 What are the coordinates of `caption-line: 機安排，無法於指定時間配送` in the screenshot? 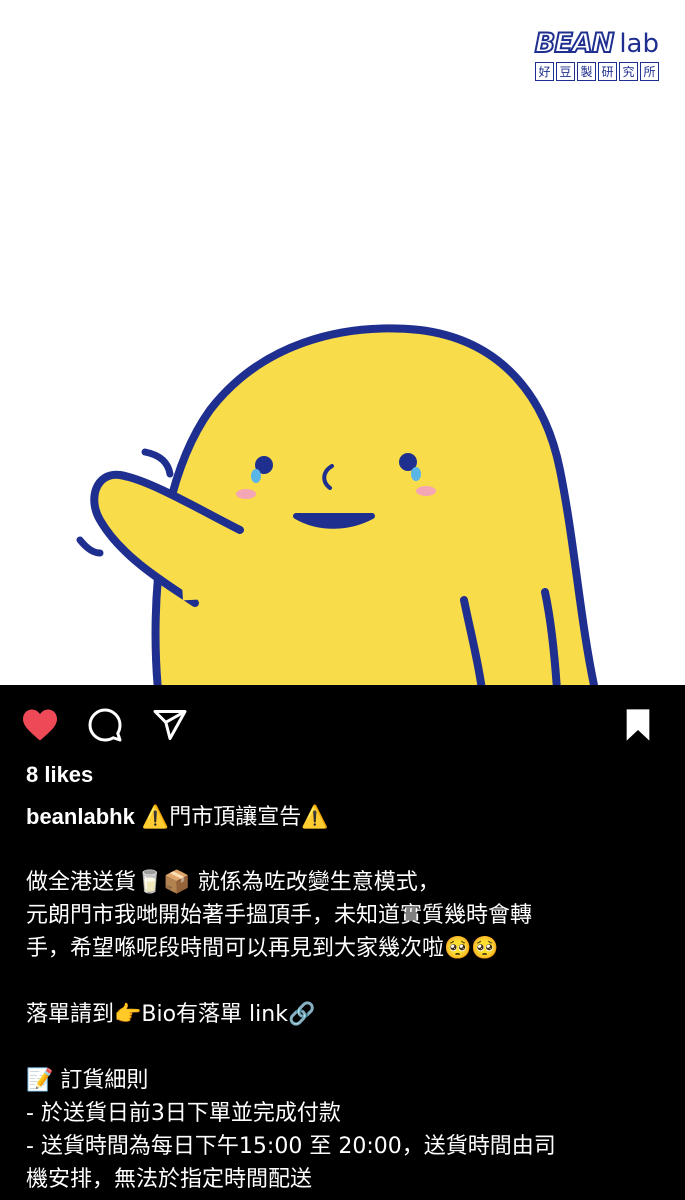 It's located at (169, 1179).